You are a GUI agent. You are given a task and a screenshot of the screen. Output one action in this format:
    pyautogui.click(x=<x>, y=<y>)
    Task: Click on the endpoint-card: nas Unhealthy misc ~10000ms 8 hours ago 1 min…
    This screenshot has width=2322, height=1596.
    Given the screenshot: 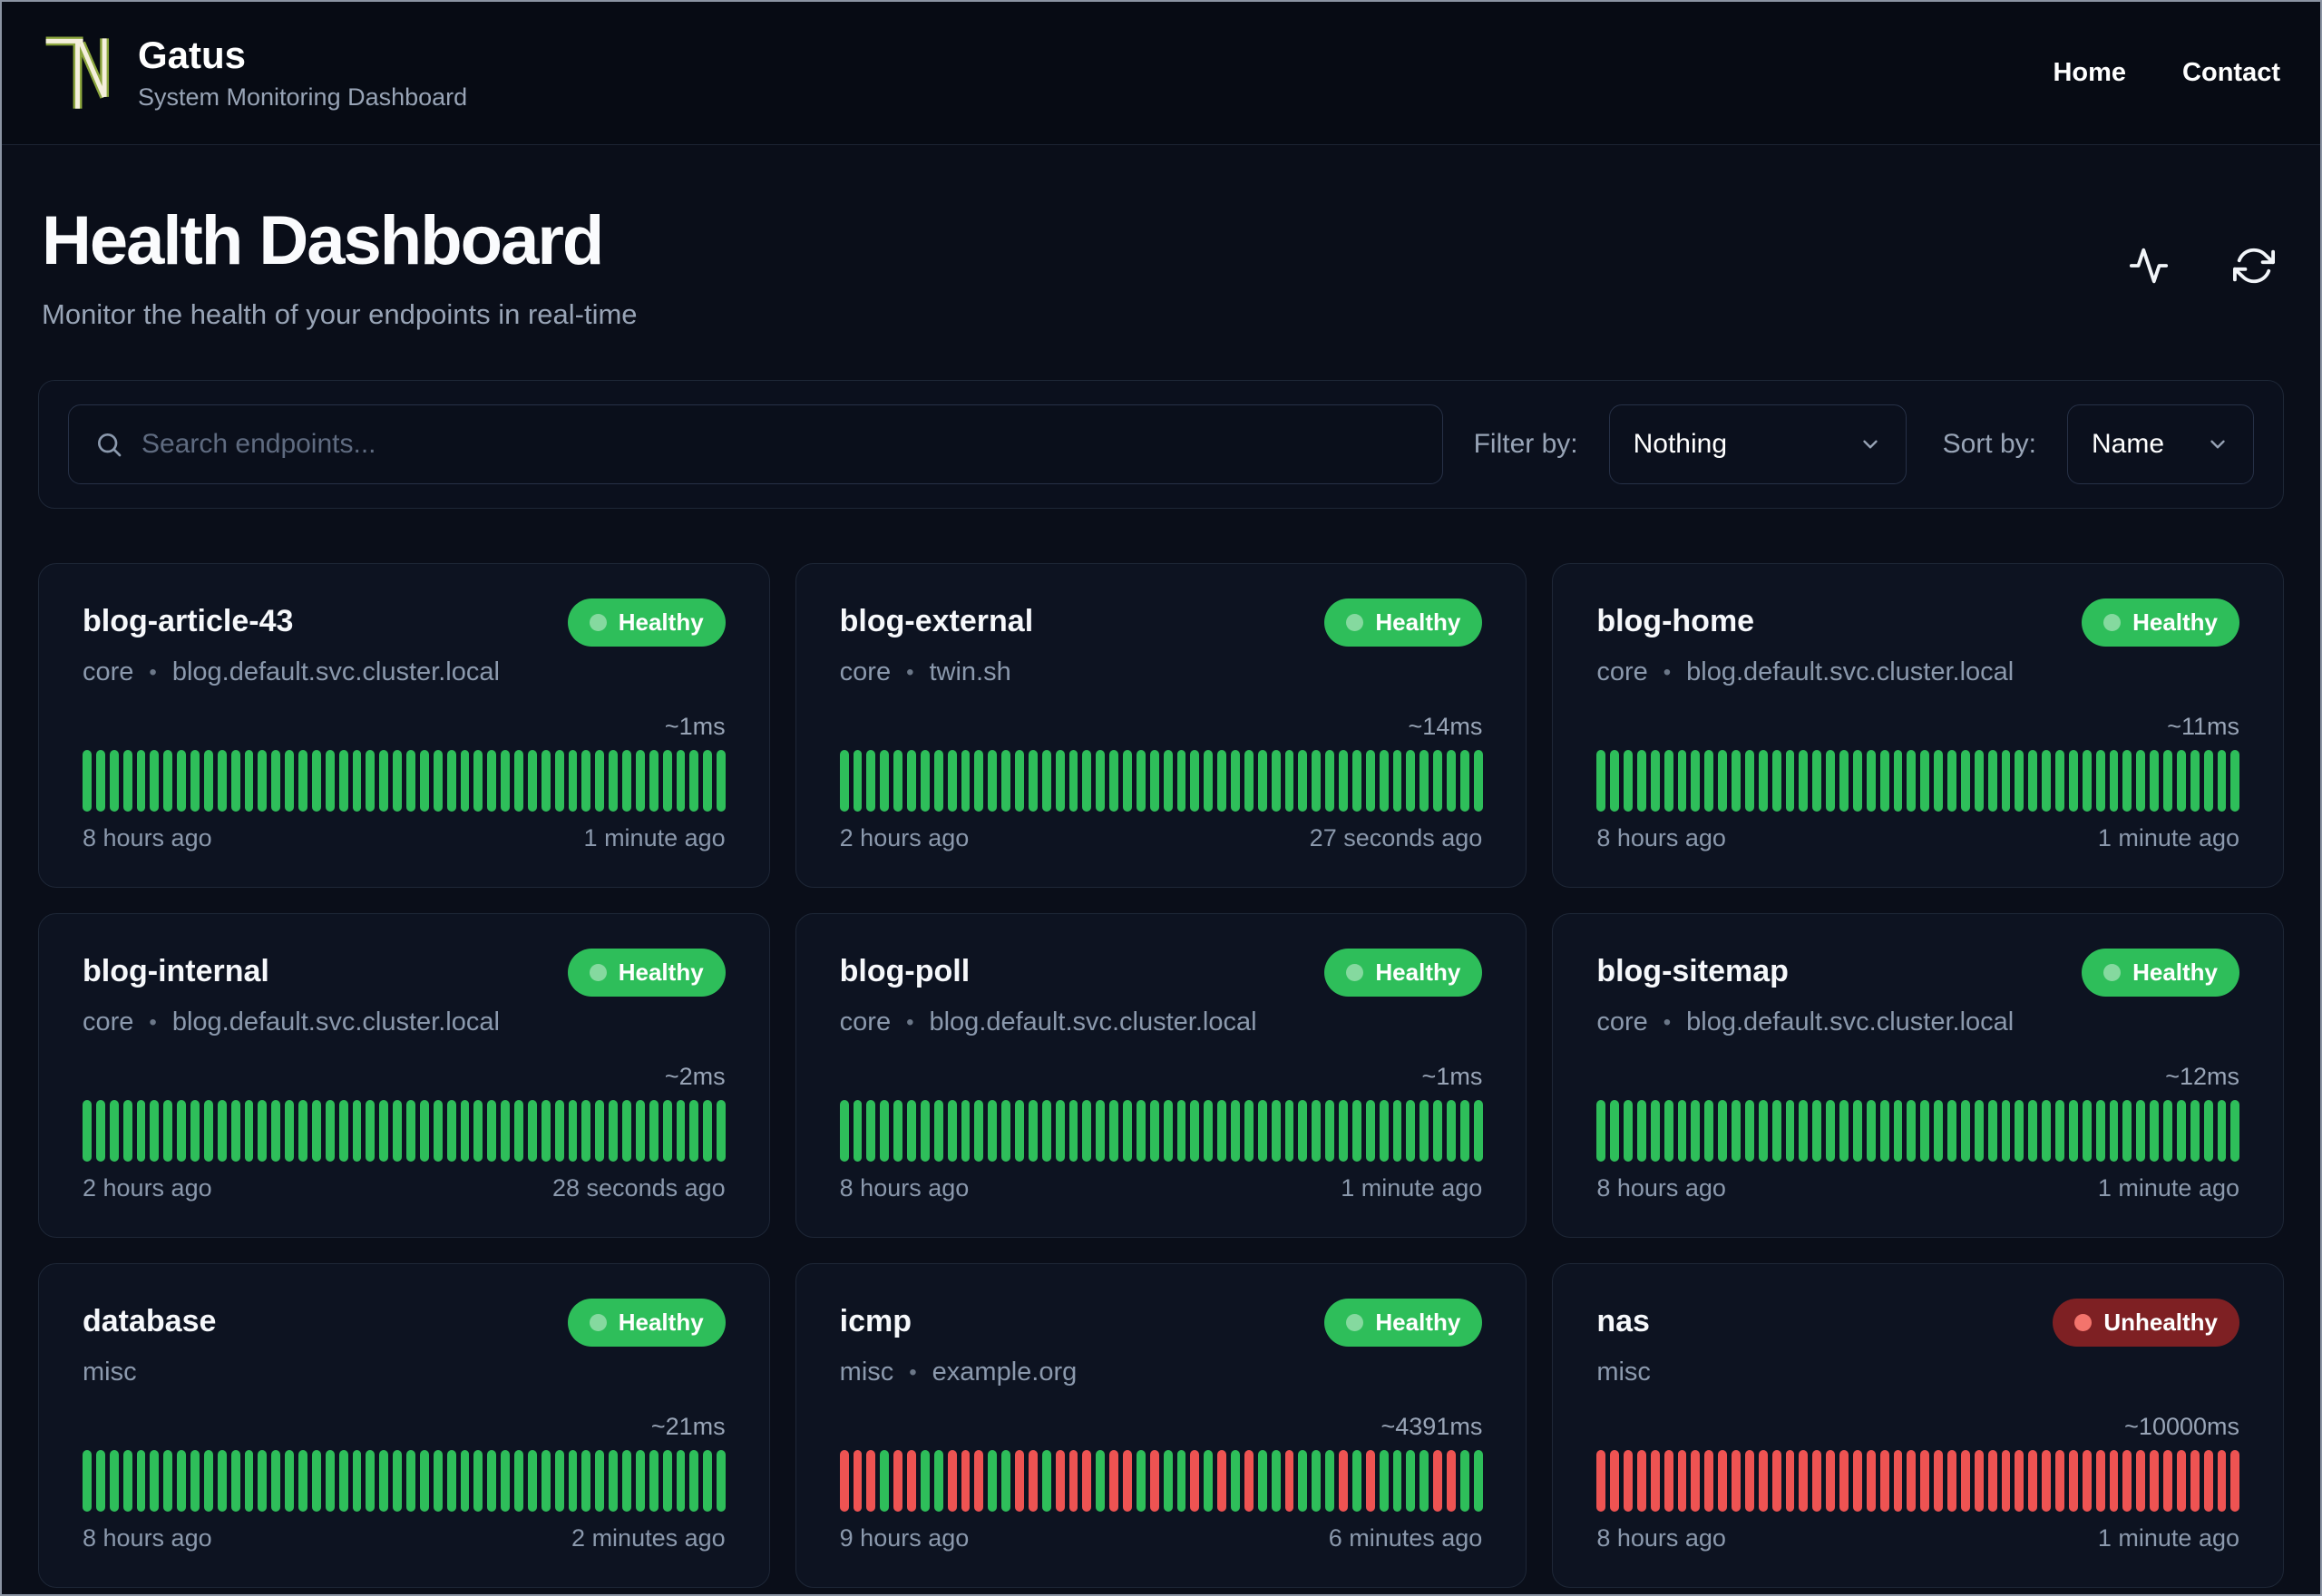 What is the action you would take?
    pyautogui.click(x=1918, y=1425)
    